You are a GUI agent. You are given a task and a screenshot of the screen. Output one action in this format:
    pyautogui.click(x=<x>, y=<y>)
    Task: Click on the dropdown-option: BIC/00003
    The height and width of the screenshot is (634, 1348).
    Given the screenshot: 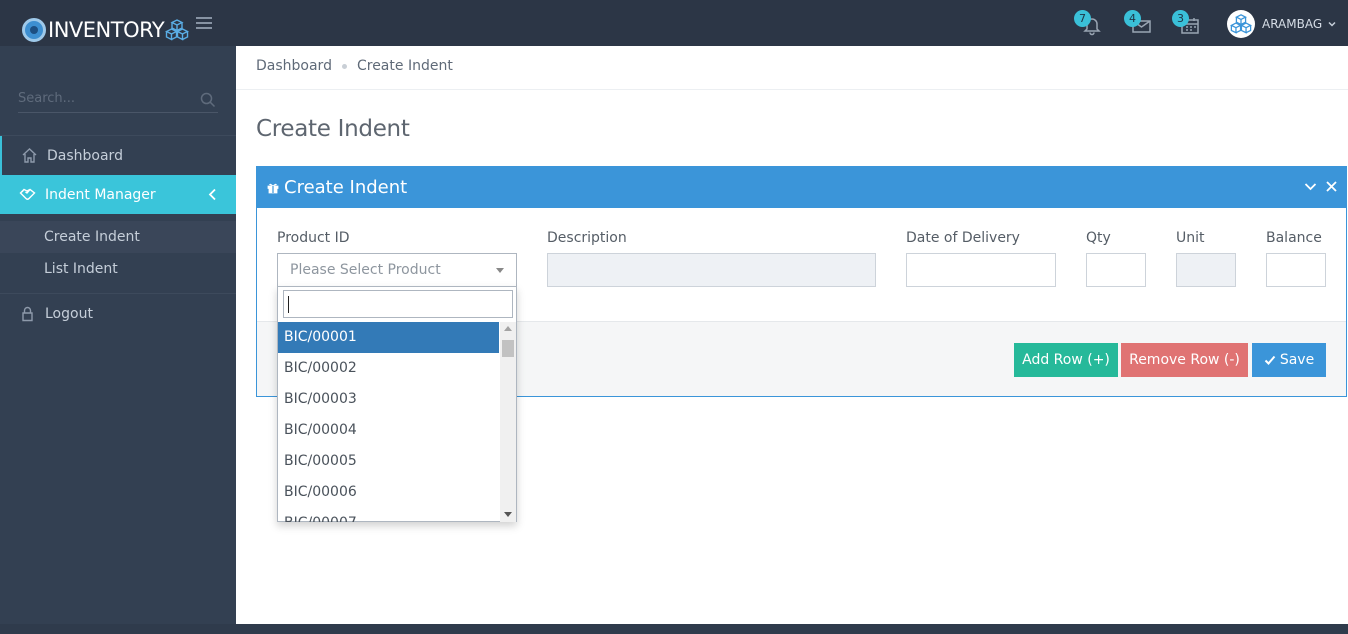 What is the action you would take?
    pyautogui.click(x=388, y=399)
    